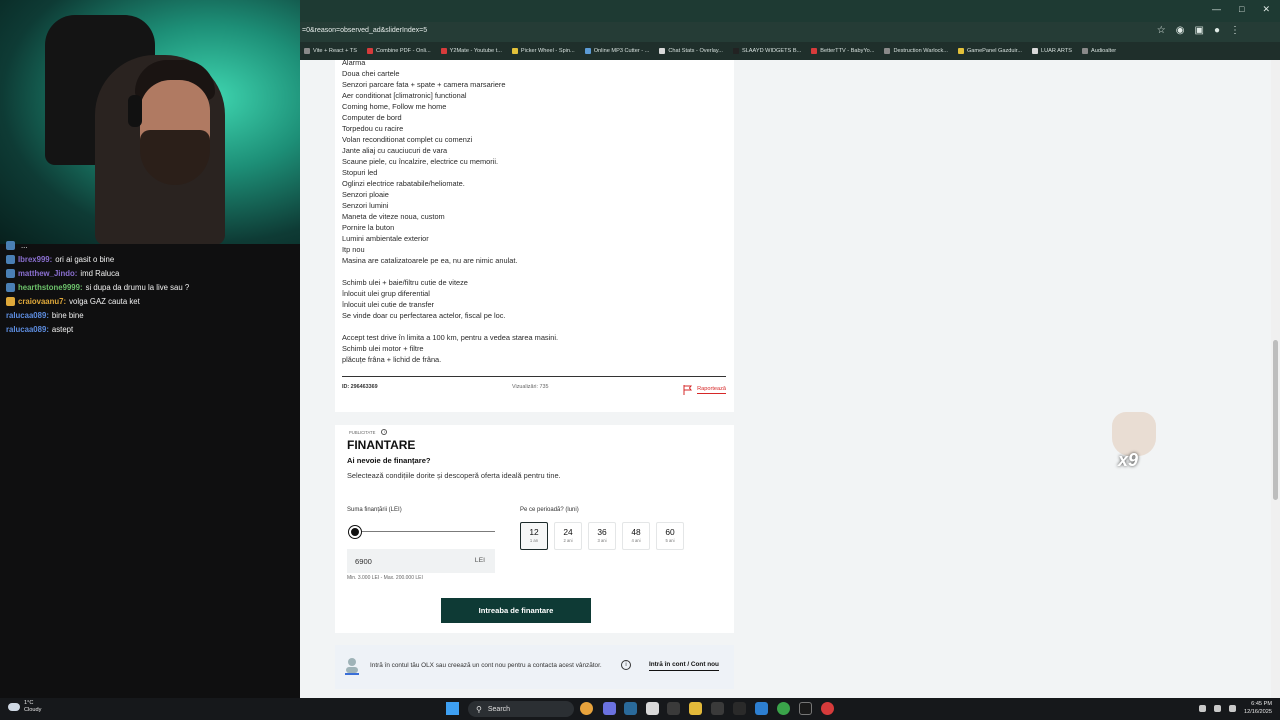 Image resolution: width=1280 pixels, height=720 pixels. What do you see at coordinates (1241, 9) in the screenshot?
I see `maximize-icon: □` at bounding box center [1241, 9].